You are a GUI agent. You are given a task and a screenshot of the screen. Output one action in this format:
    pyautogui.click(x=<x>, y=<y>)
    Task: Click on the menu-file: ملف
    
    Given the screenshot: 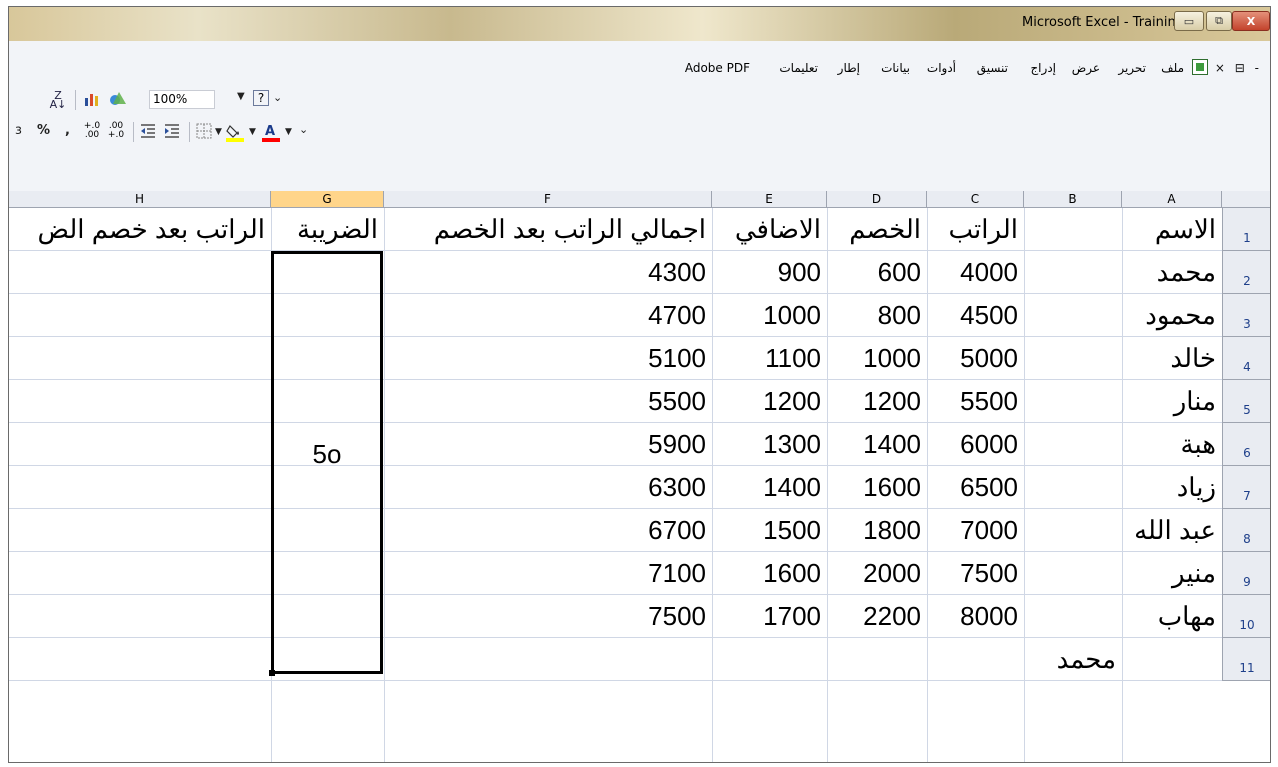 What is the action you would take?
    pyautogui.click(x=1172, y=68)
    